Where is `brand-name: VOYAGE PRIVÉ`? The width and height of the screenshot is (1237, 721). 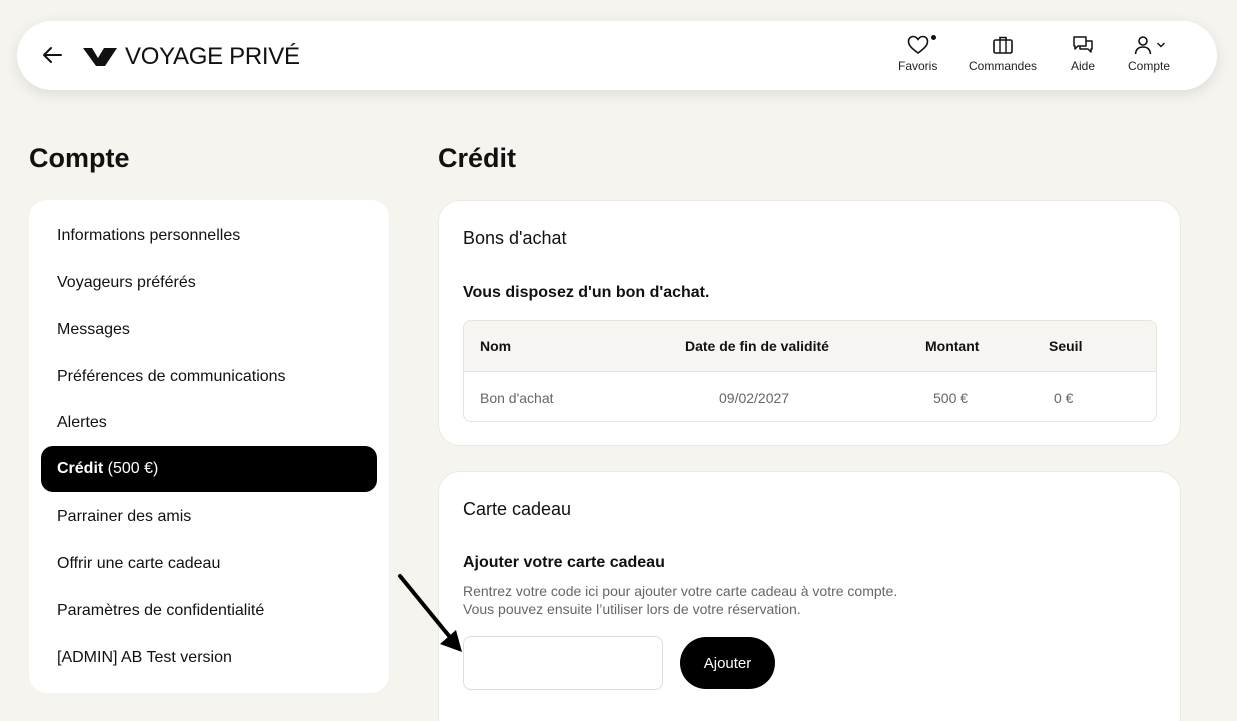
brand-name: VOYAGE PRIVÉ is located at coordinates (212, 56).